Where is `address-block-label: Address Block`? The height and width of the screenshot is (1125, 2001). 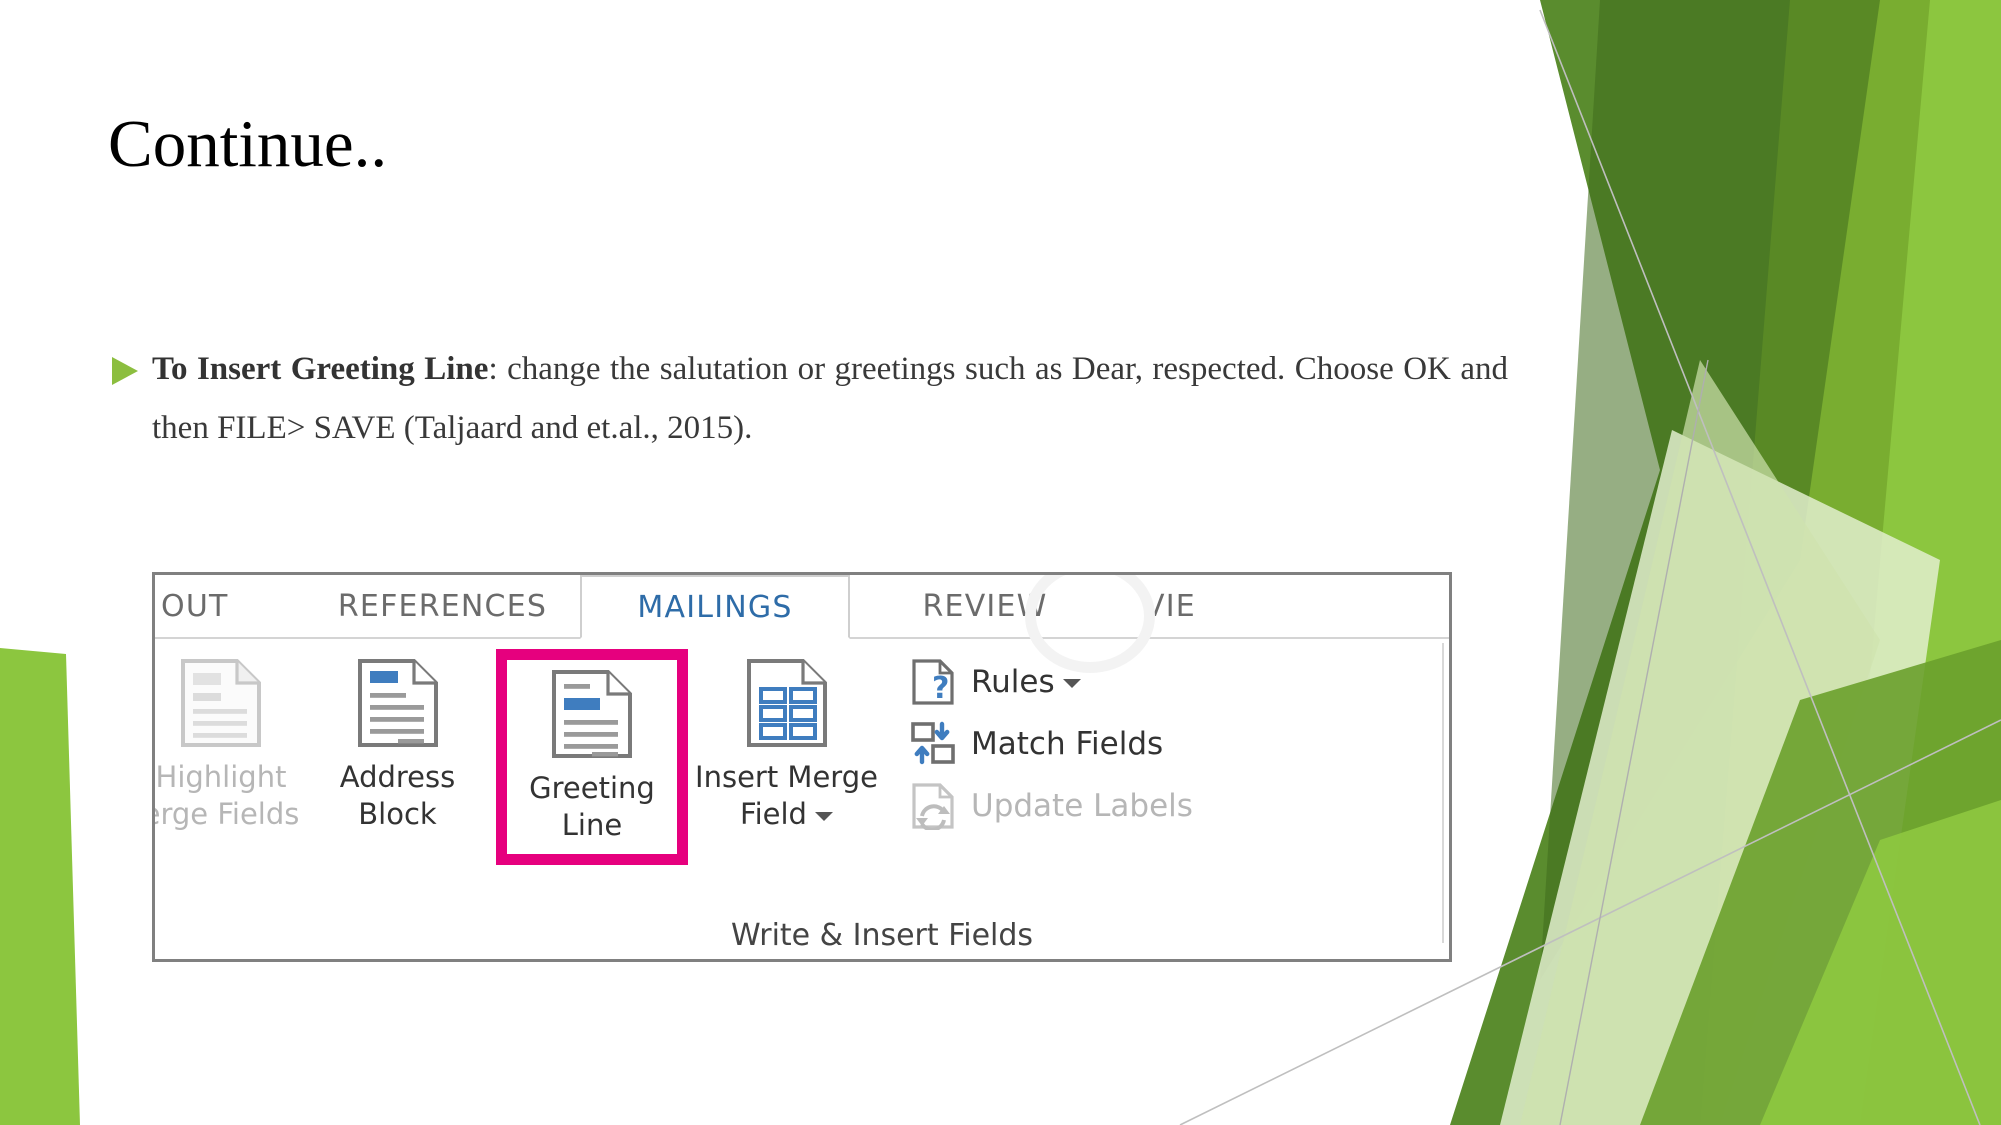
address-block-label: Address Block is located at coordinates (397, 796).